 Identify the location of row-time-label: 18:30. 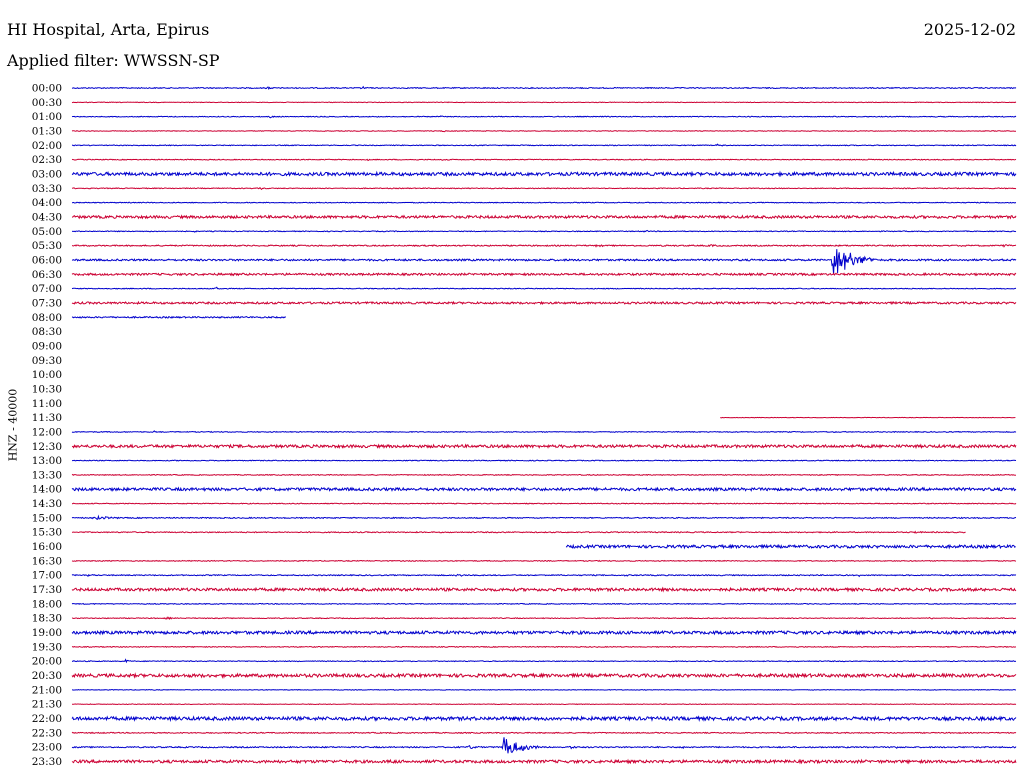
(47, 619).